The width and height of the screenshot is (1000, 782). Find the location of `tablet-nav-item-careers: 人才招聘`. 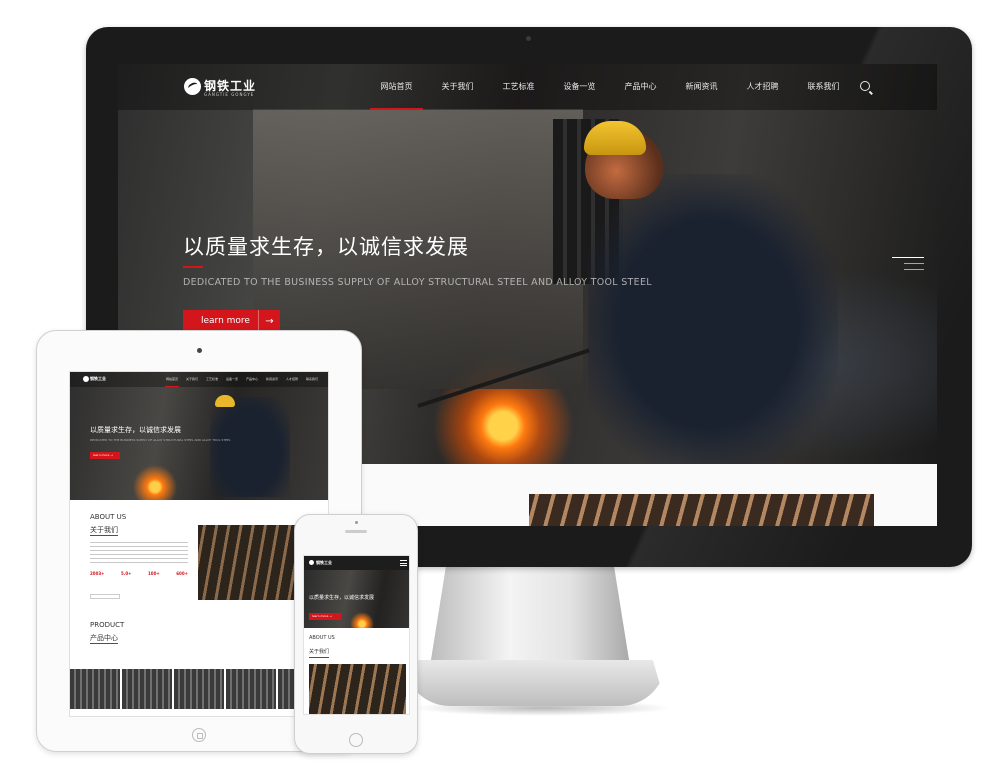

tablet-nav-item-careers: 人才招聘 is located at coordinates (292, 379).